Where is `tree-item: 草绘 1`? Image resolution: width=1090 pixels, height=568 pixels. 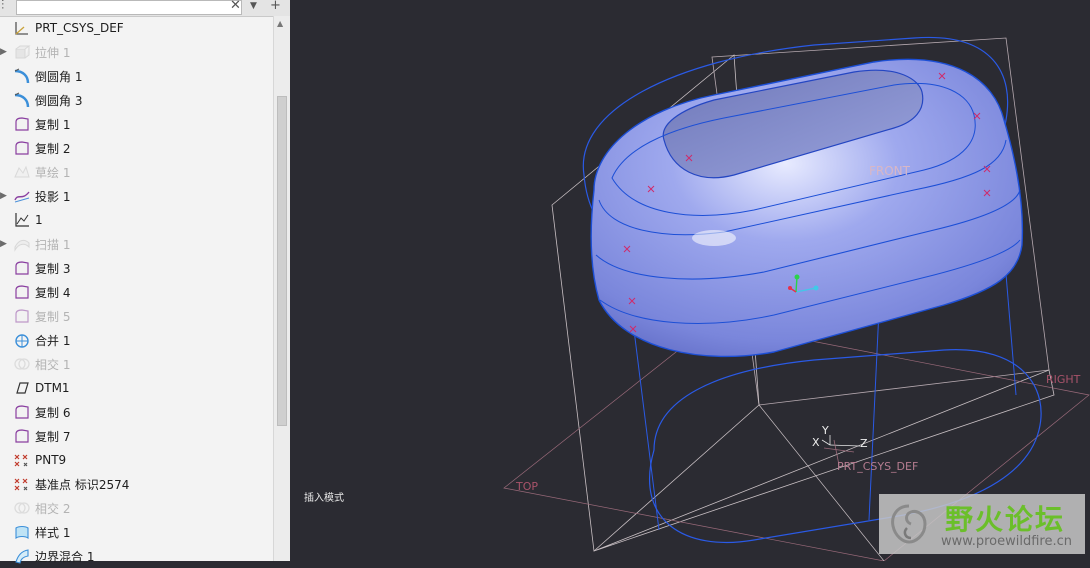 tree-item: 草绘 1 is located at coordinates (136, 172).